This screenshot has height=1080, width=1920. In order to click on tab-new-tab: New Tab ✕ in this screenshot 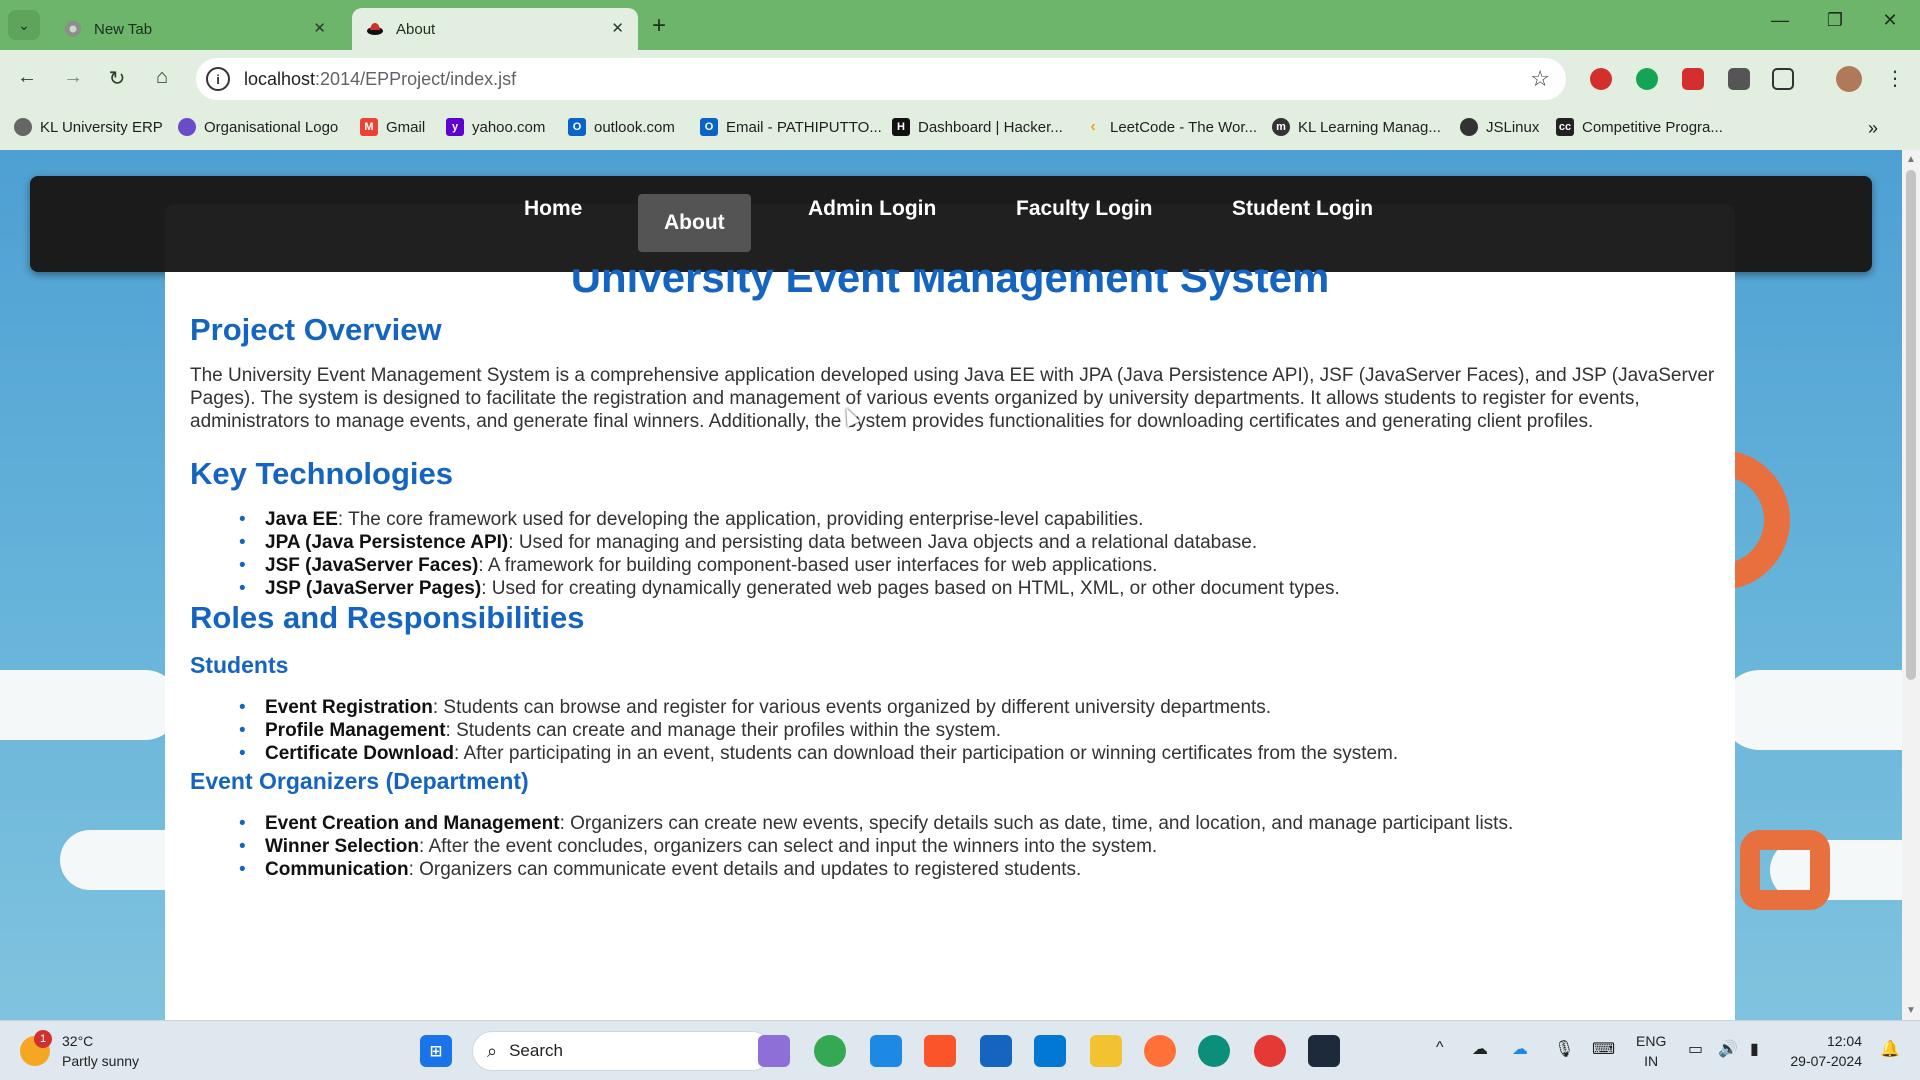, I will do `click(195, 29)`.